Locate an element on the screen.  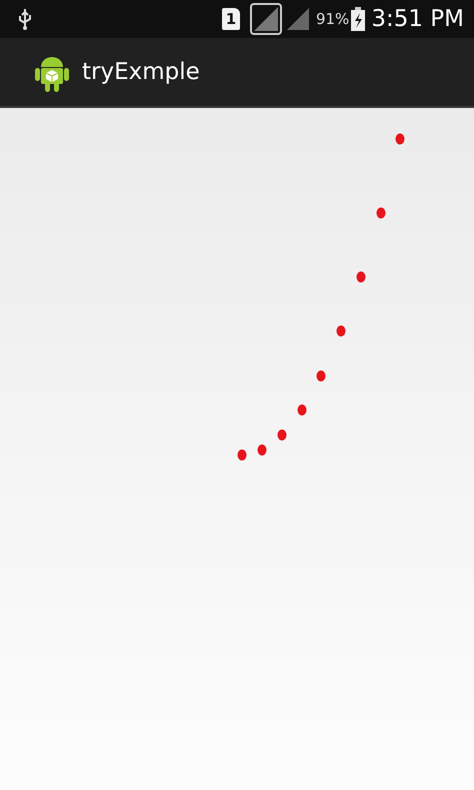
usb-icon is located at coordinates (25, 19).